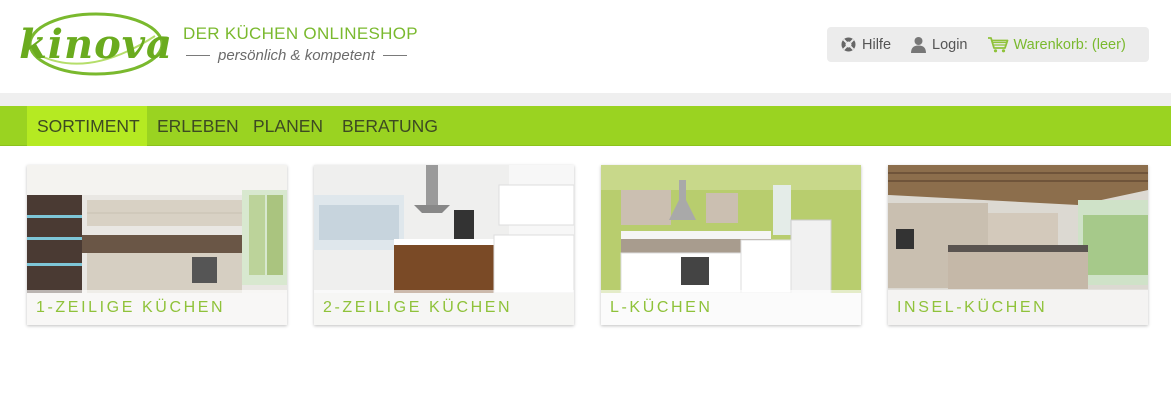  I want to click on subtitle-text: persönlich & kompetent, so click(296, 55).